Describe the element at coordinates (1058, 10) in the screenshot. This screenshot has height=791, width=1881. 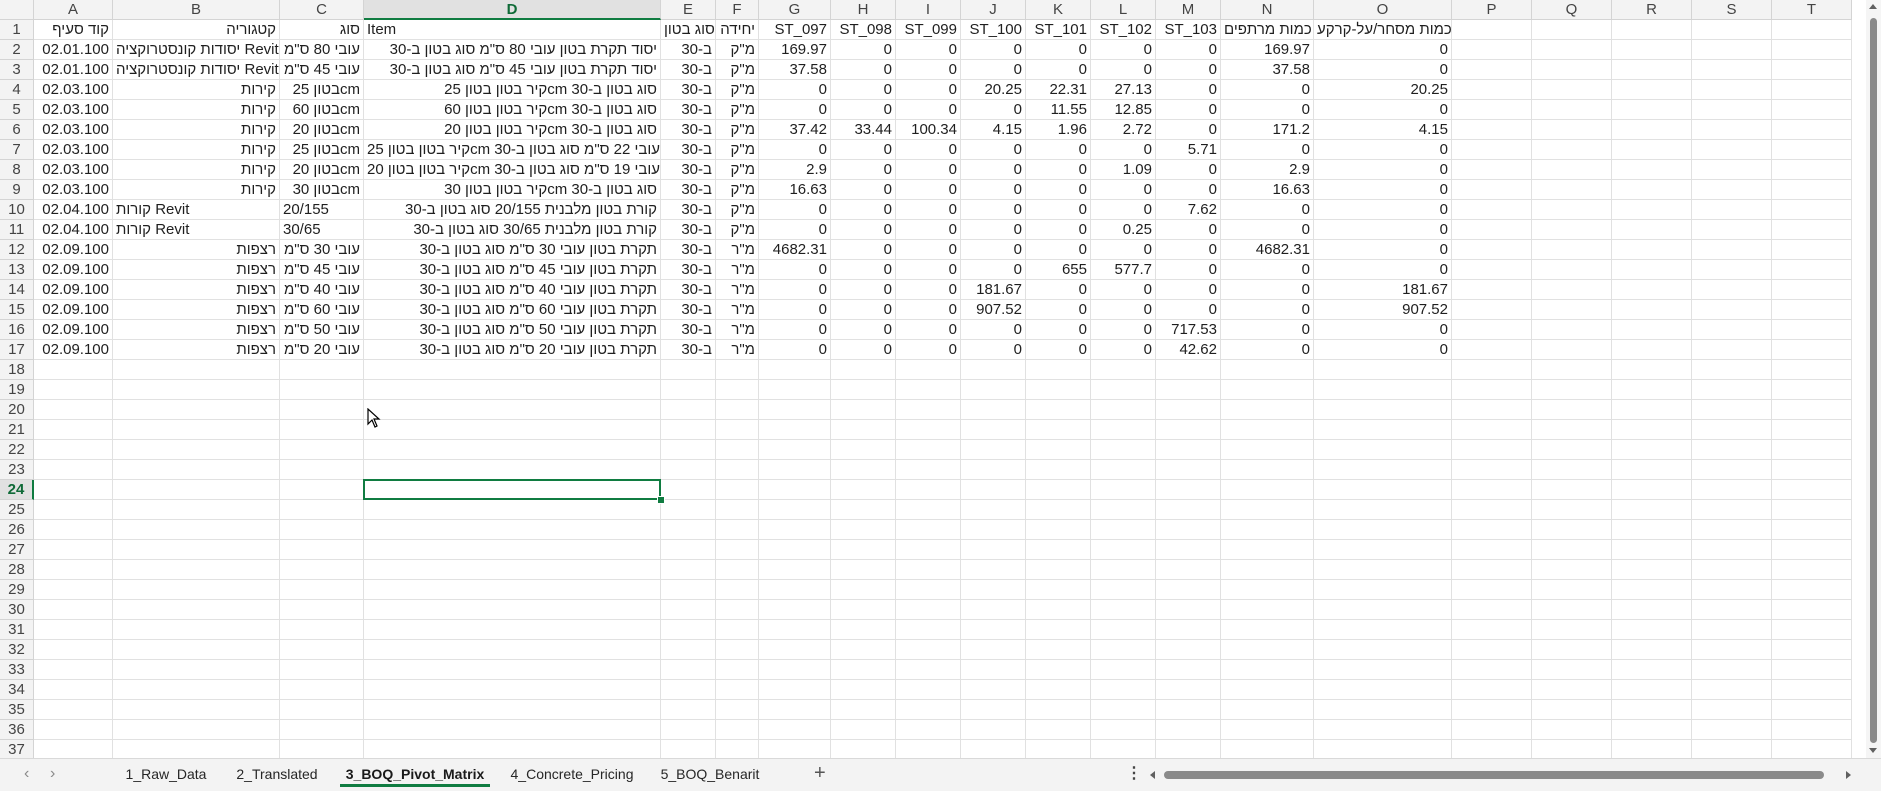
I see `column-header-k: K` at that location.